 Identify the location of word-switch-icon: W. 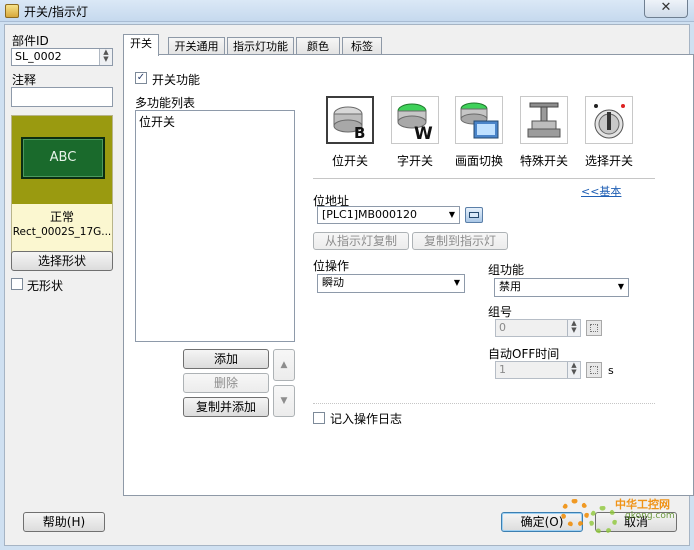
(415, 120).